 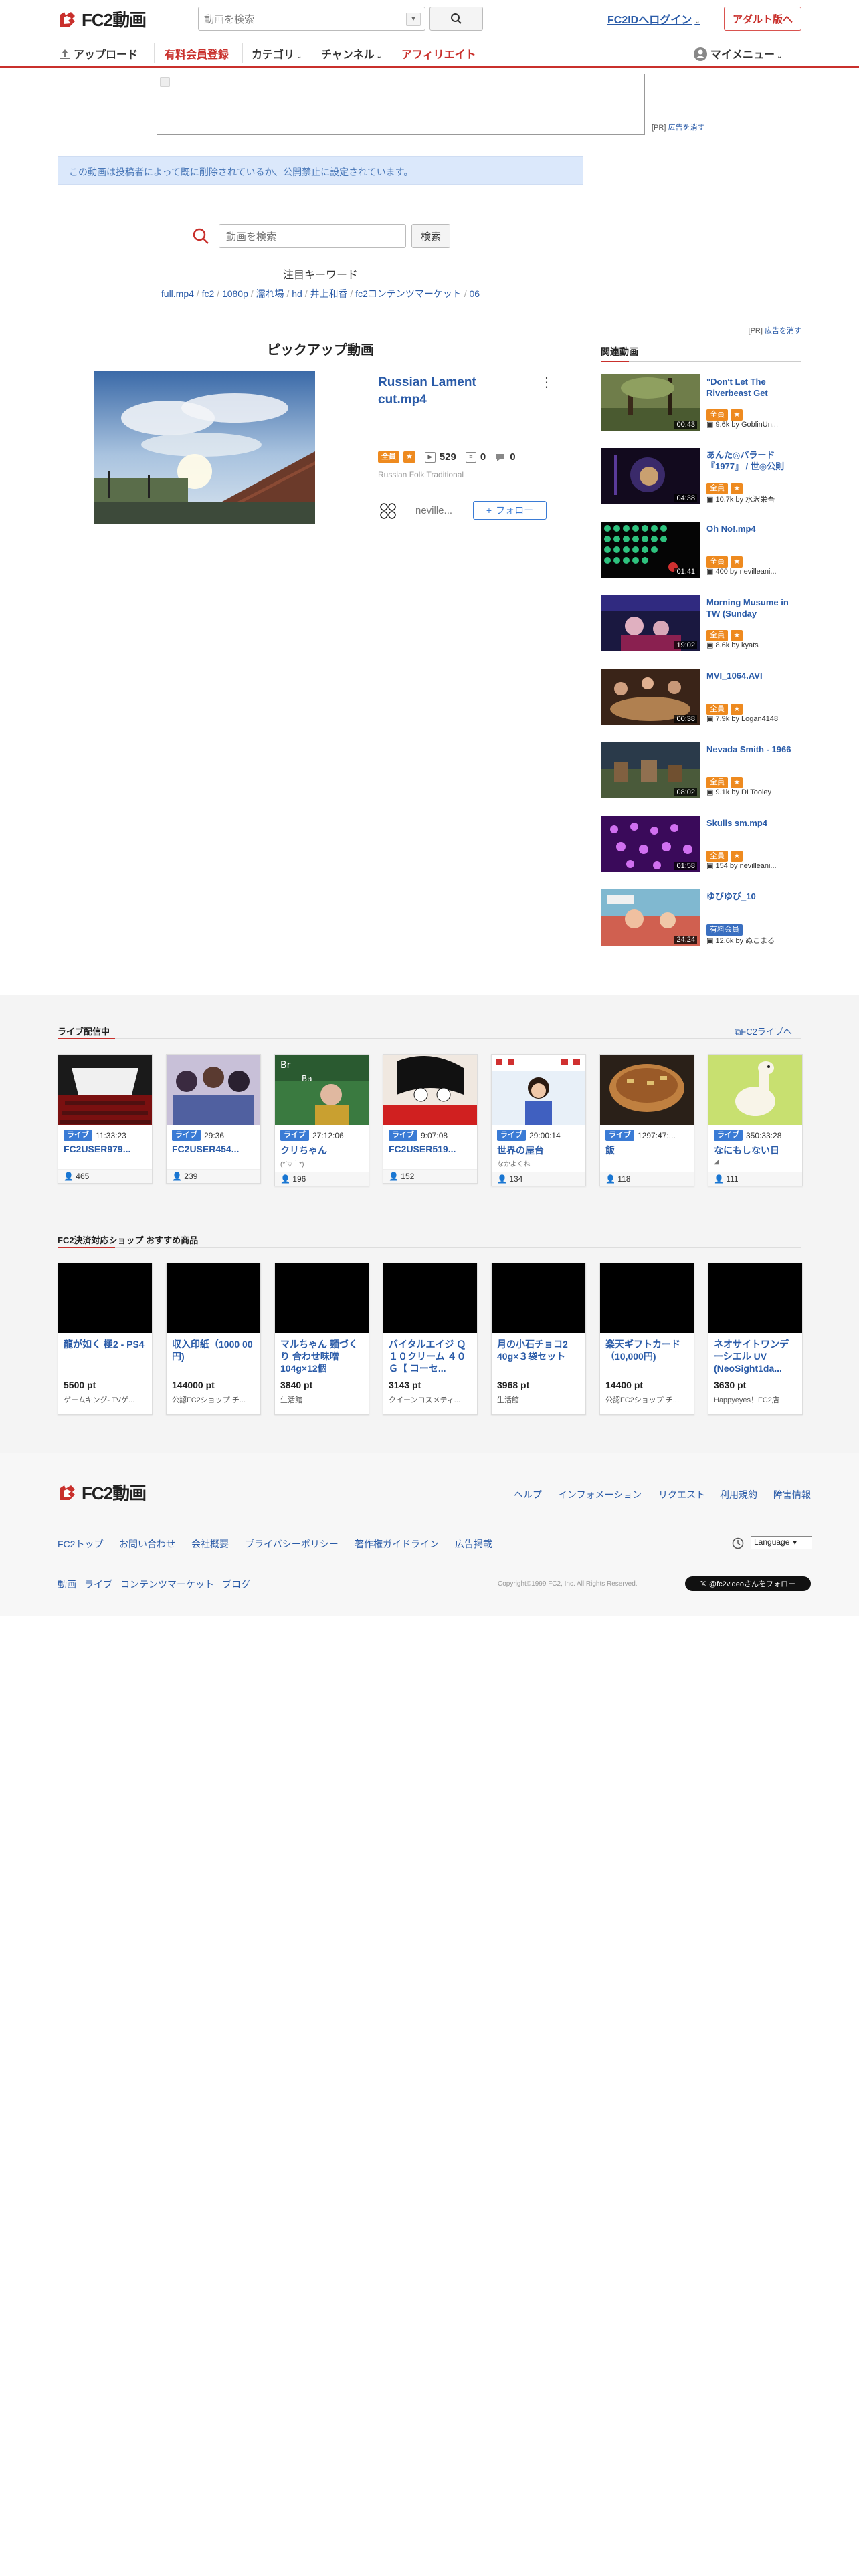 I want to click on keyword-link: 1080p, so click(x=235, y=293).